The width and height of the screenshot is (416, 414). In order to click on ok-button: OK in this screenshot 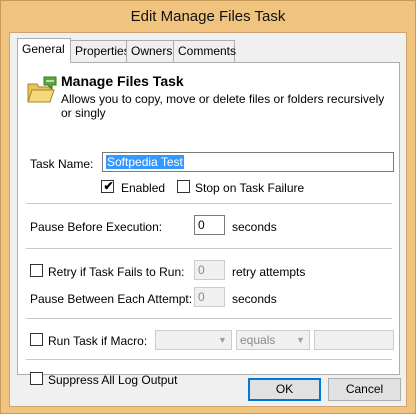, I will do `click(284, 389)`.